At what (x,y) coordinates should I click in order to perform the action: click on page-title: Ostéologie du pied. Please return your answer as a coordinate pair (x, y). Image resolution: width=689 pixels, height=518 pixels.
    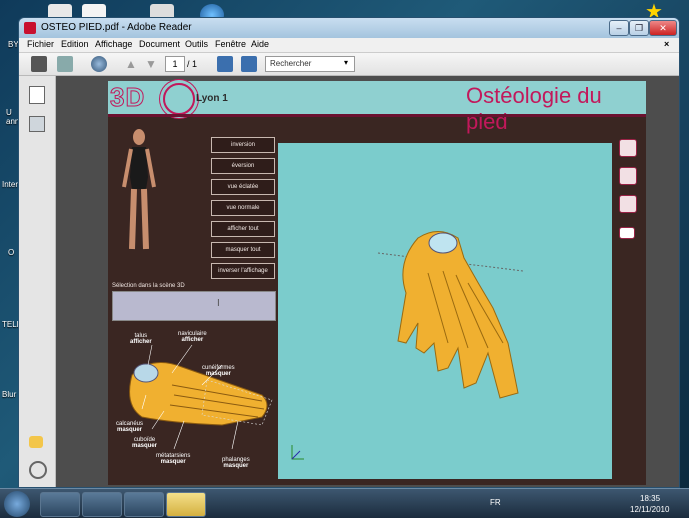
    Looking at the image, I should click on (534, 108).